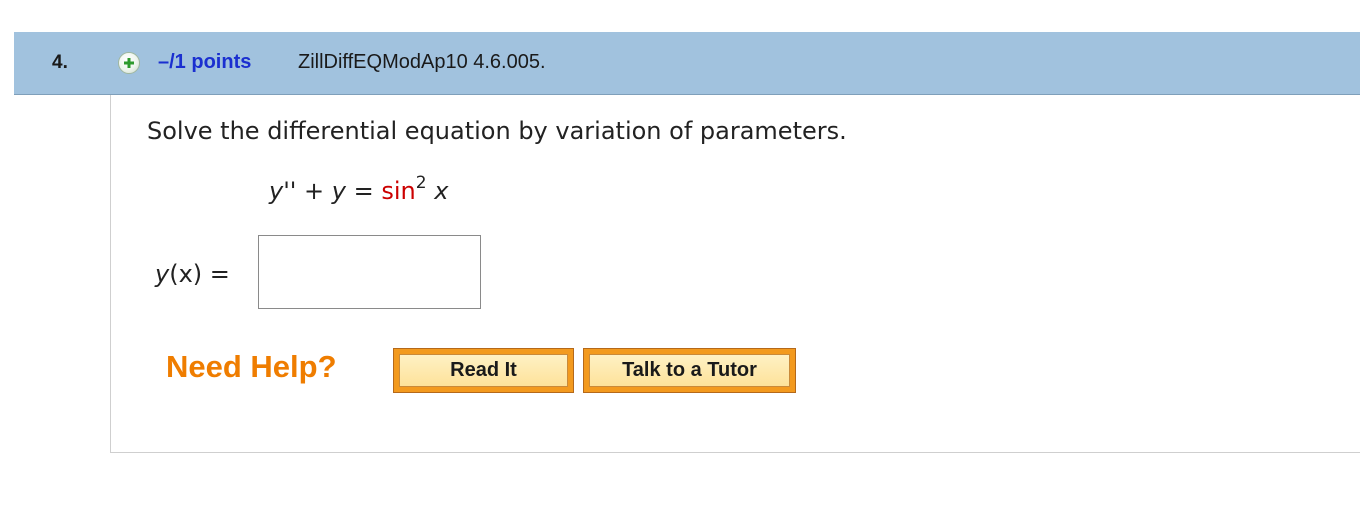 This screenshot has width=1360, height=532. Describe the element at coordinates (421, 183) in the screenshot. I see `equation-exponent: 2` at that location.